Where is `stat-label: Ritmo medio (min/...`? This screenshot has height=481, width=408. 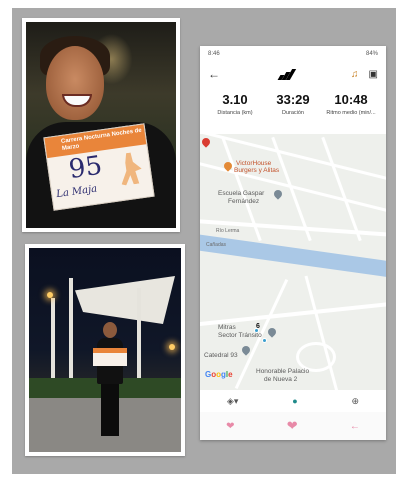
stat-label: Ritmo medio (min/... is located at coordinates (351, 113).